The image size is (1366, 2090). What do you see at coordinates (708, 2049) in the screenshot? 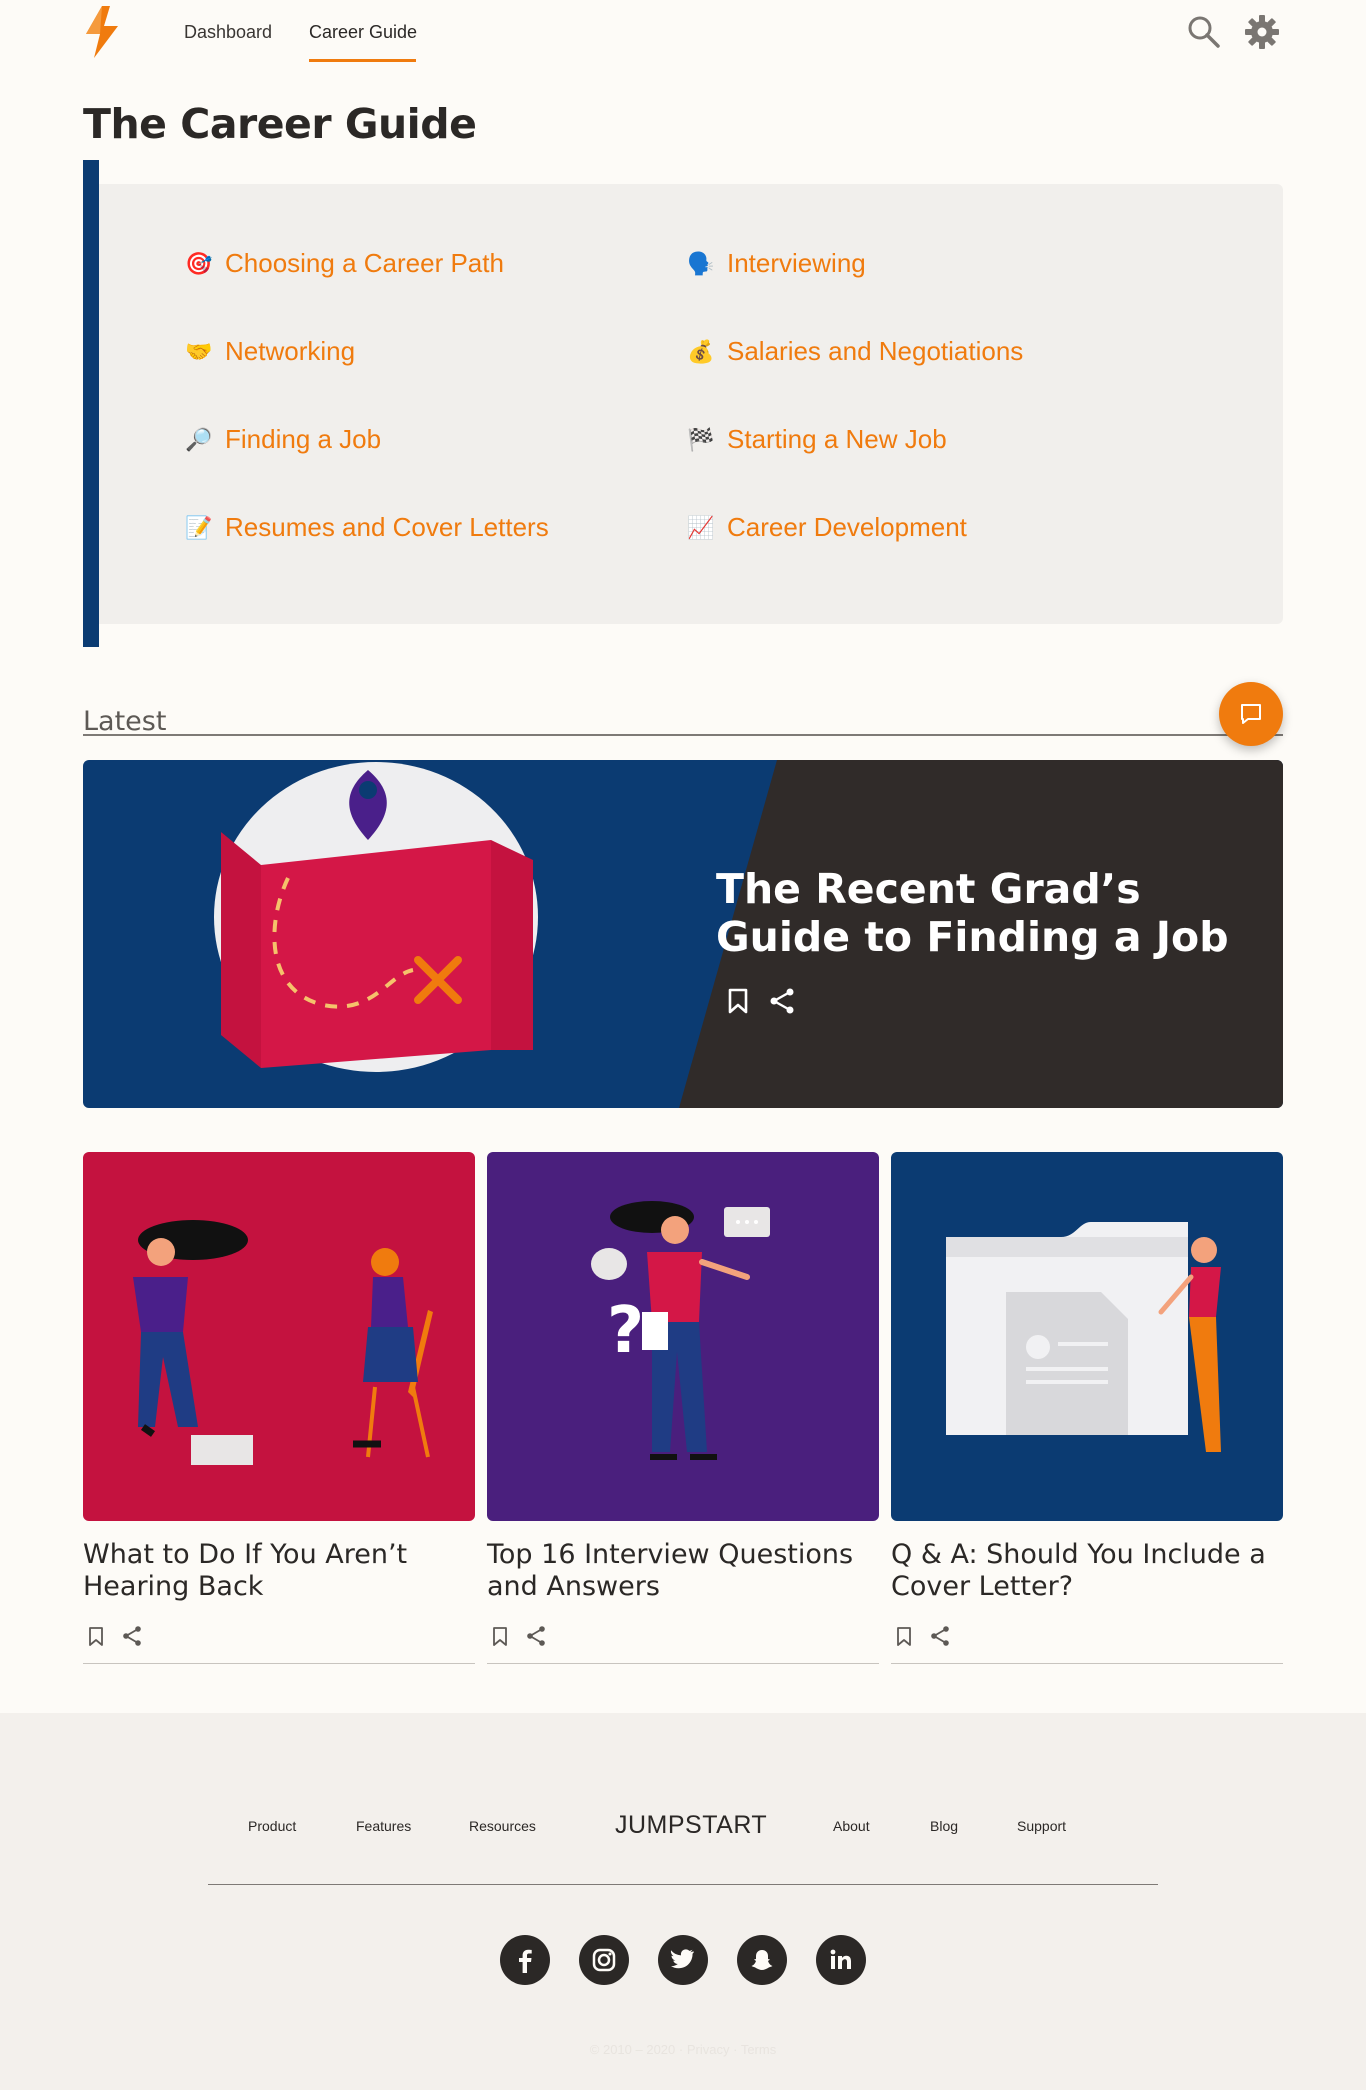
I see `privacy-link: Privacy` at bounding box center [708, 2049].